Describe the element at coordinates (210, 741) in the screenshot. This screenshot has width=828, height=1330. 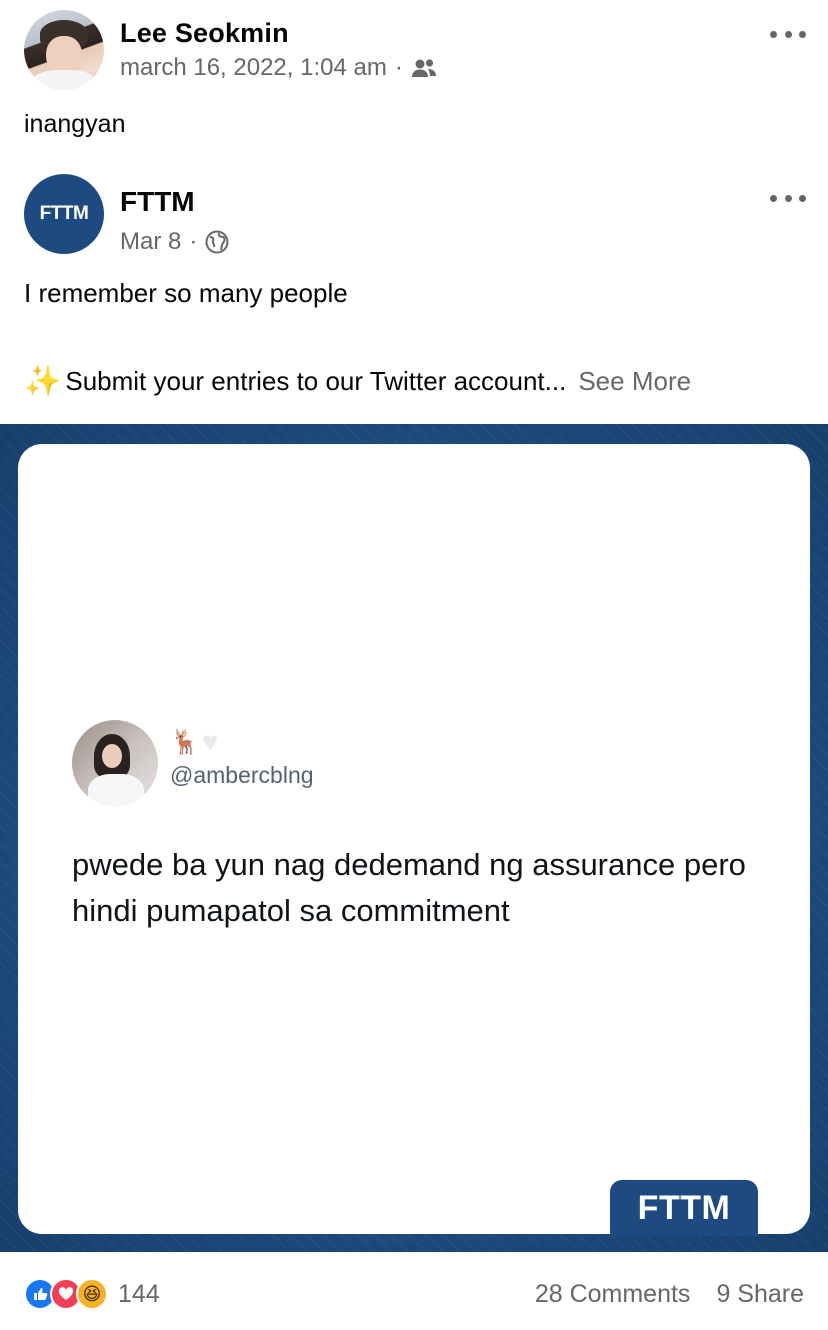
I see `white-heart-icon: ♥` at that location.